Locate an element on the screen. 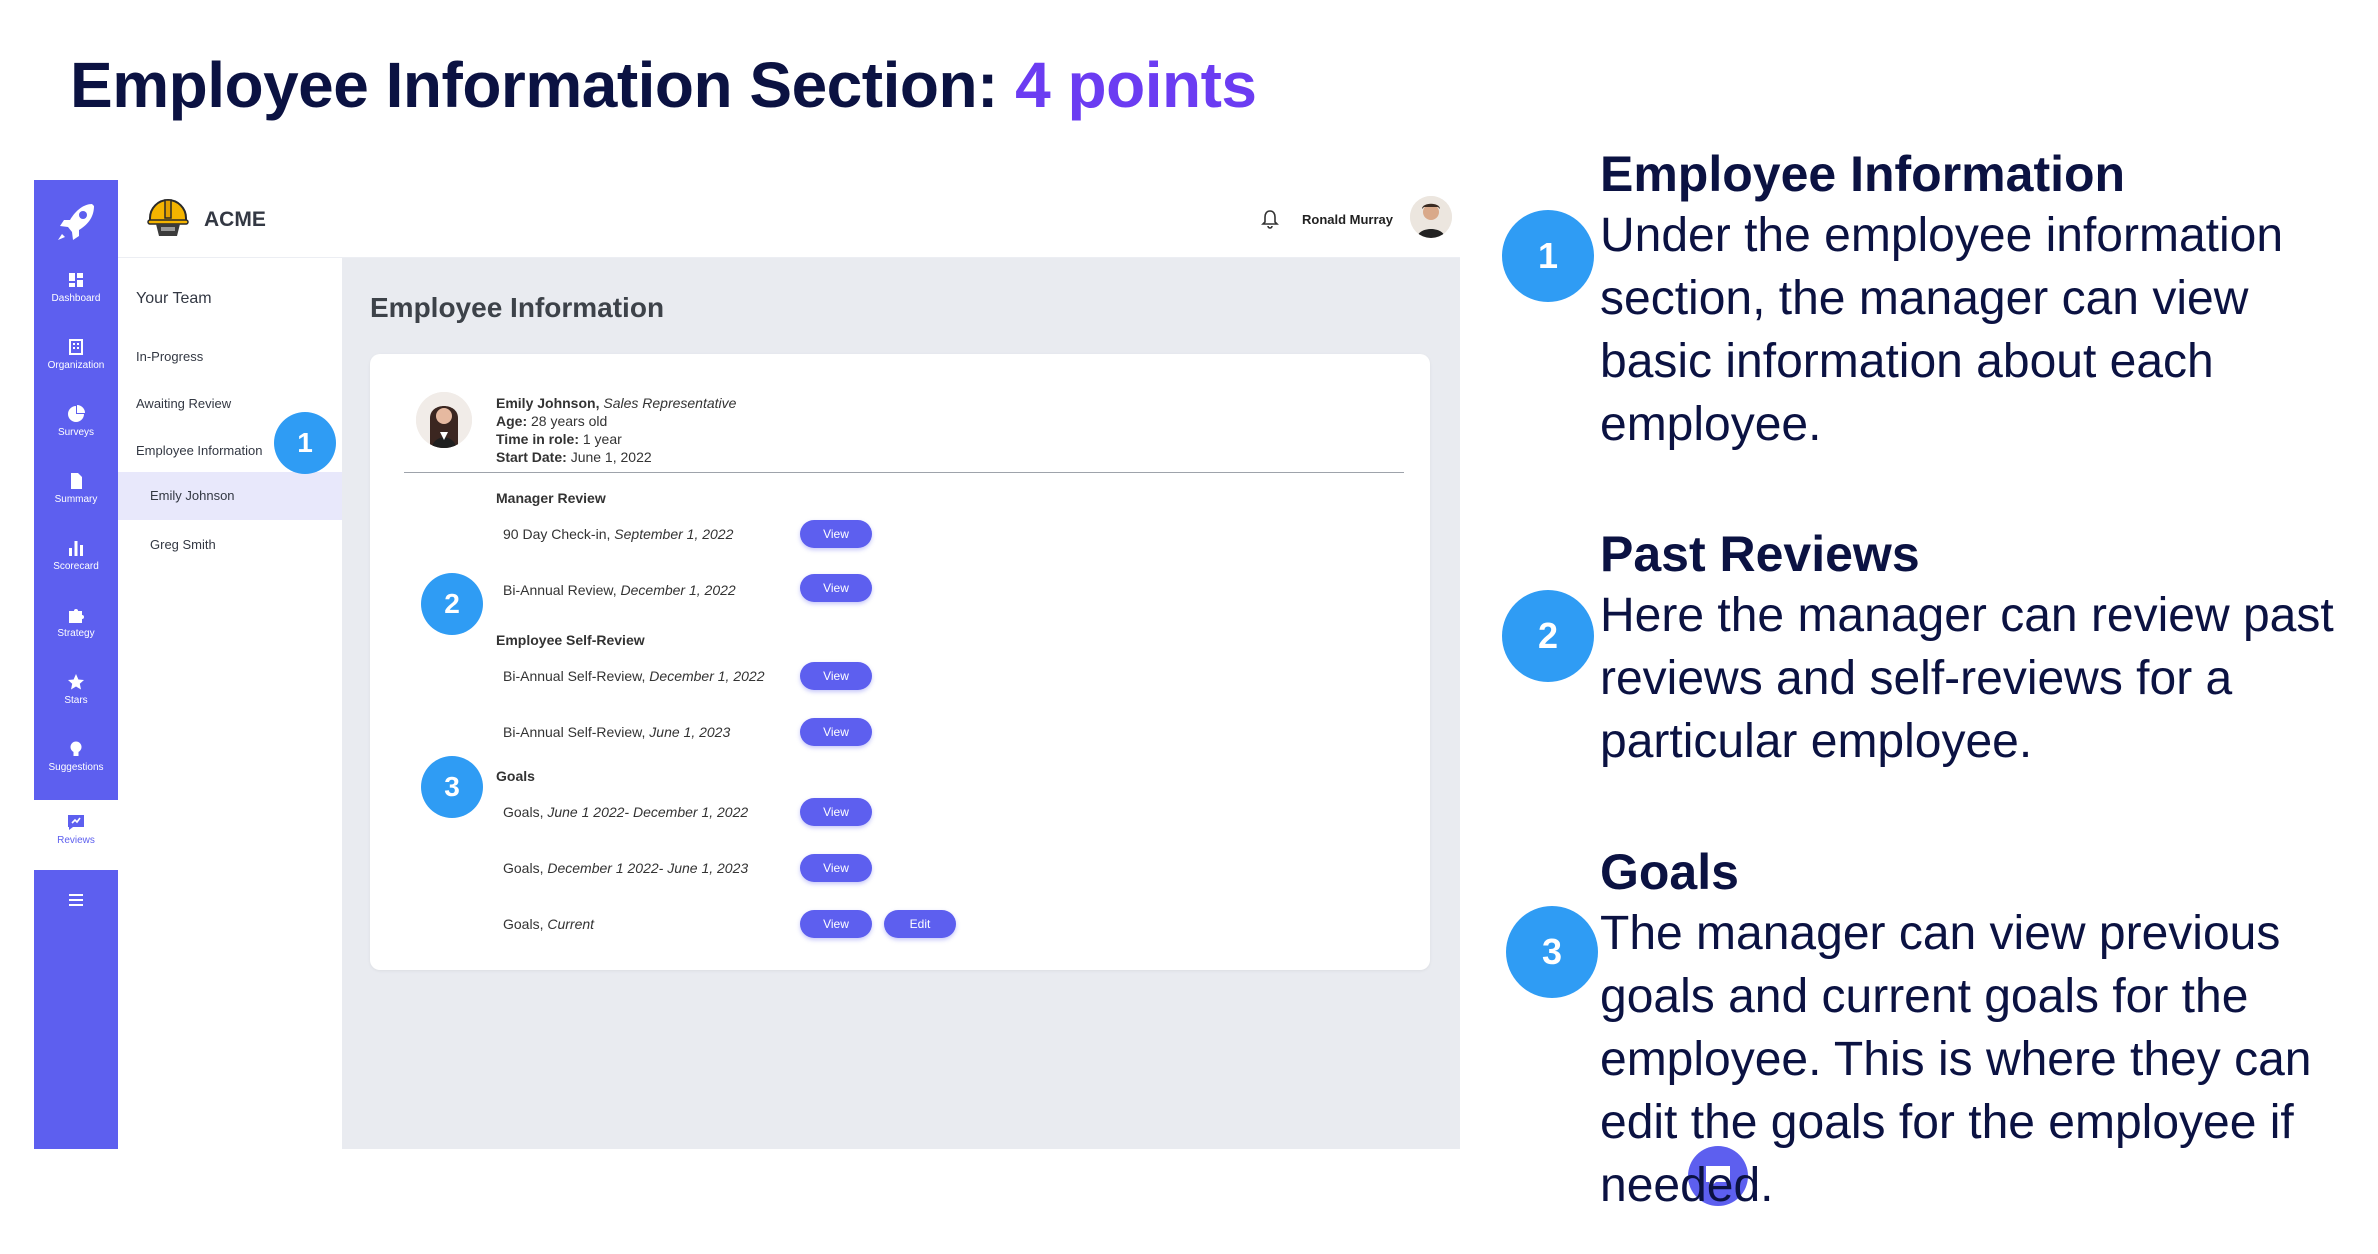 The width and height of the screenshot is (2378, 1254). time-label: Time in role: is located at coordinates (537, 439).